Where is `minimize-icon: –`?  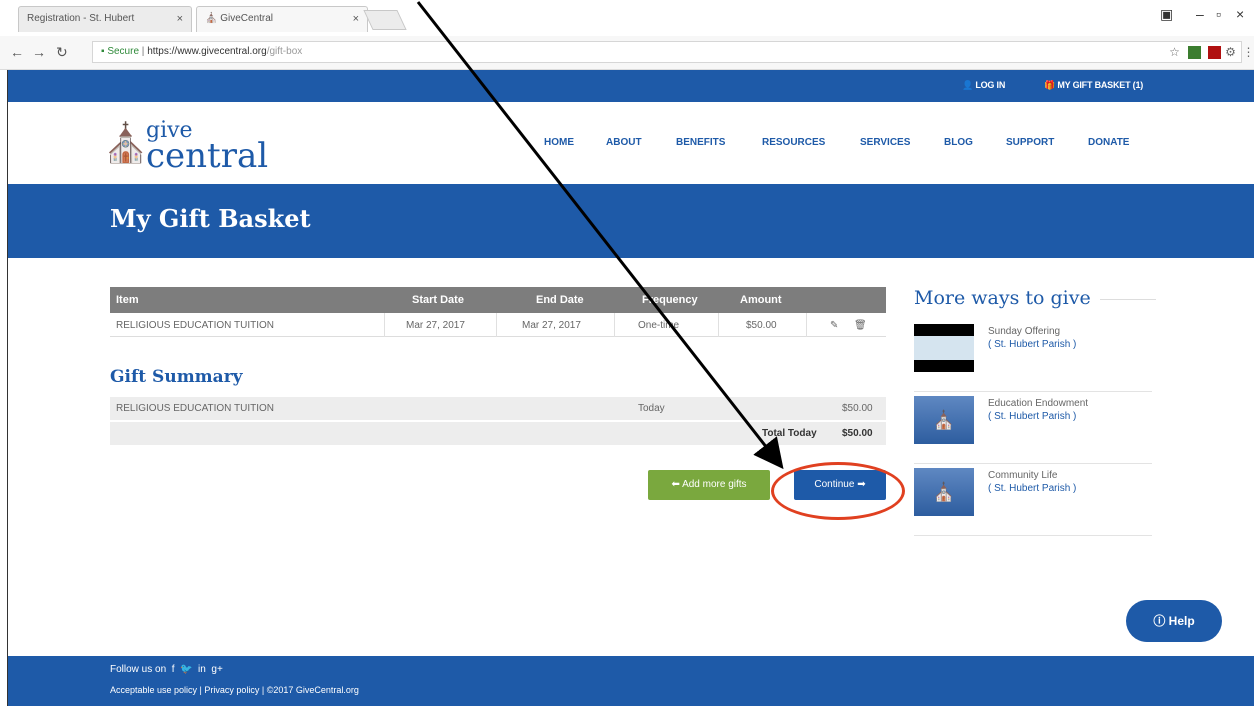
minimize-icon: – is located at coordinates (1200, 14).